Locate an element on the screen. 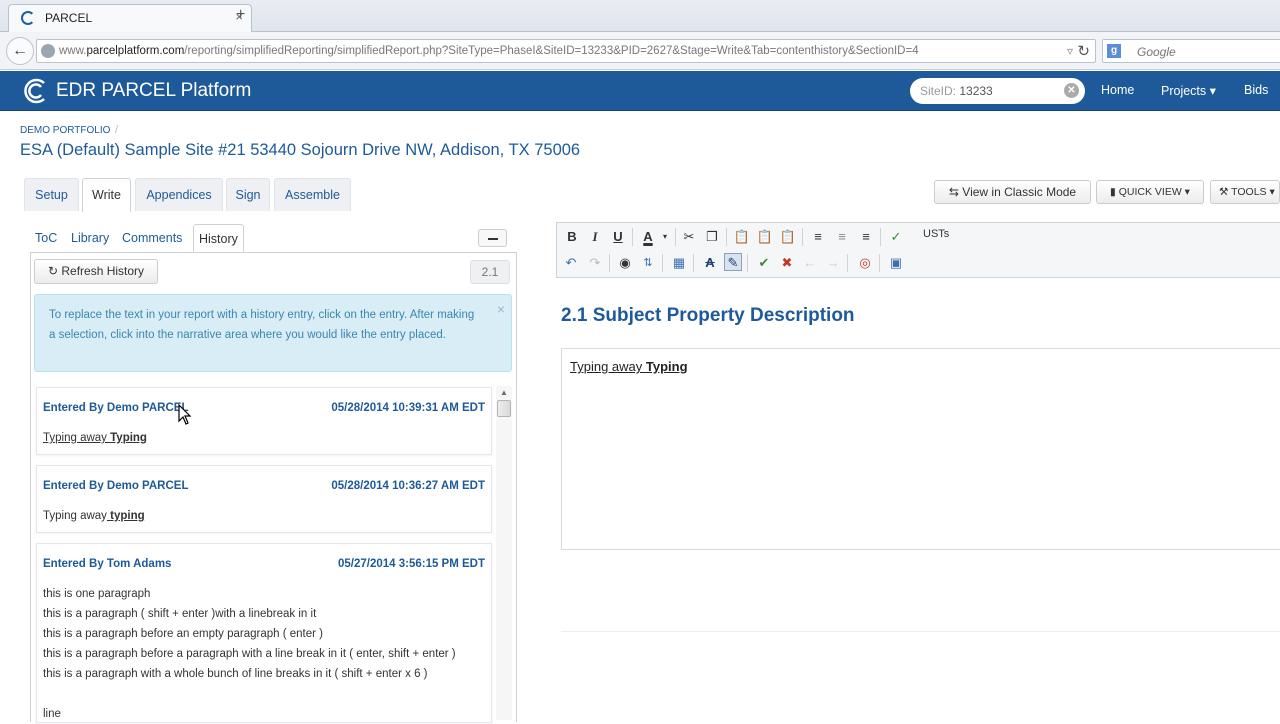 The image size is (1280, 724). tab-appendices: Appendices is located at coordinates (179, 194).